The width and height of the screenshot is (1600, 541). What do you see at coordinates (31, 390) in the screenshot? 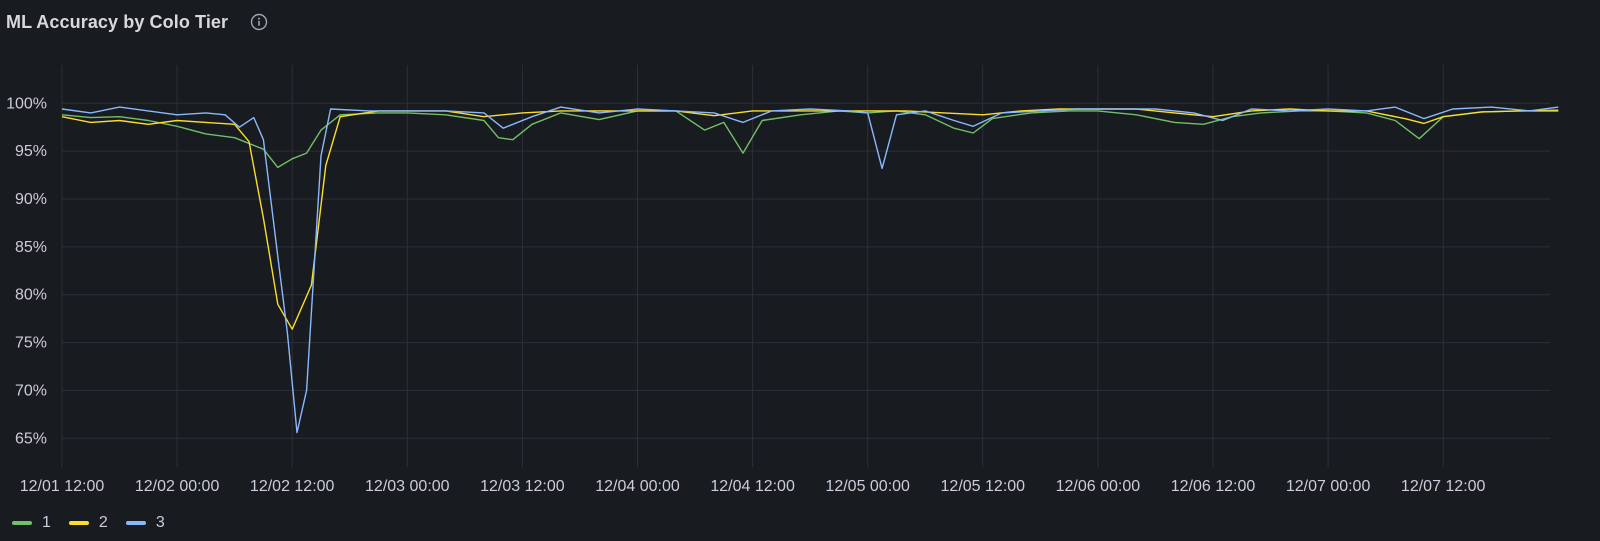
I see `y-tick-label: 70%` at bounding box center [31, 390].